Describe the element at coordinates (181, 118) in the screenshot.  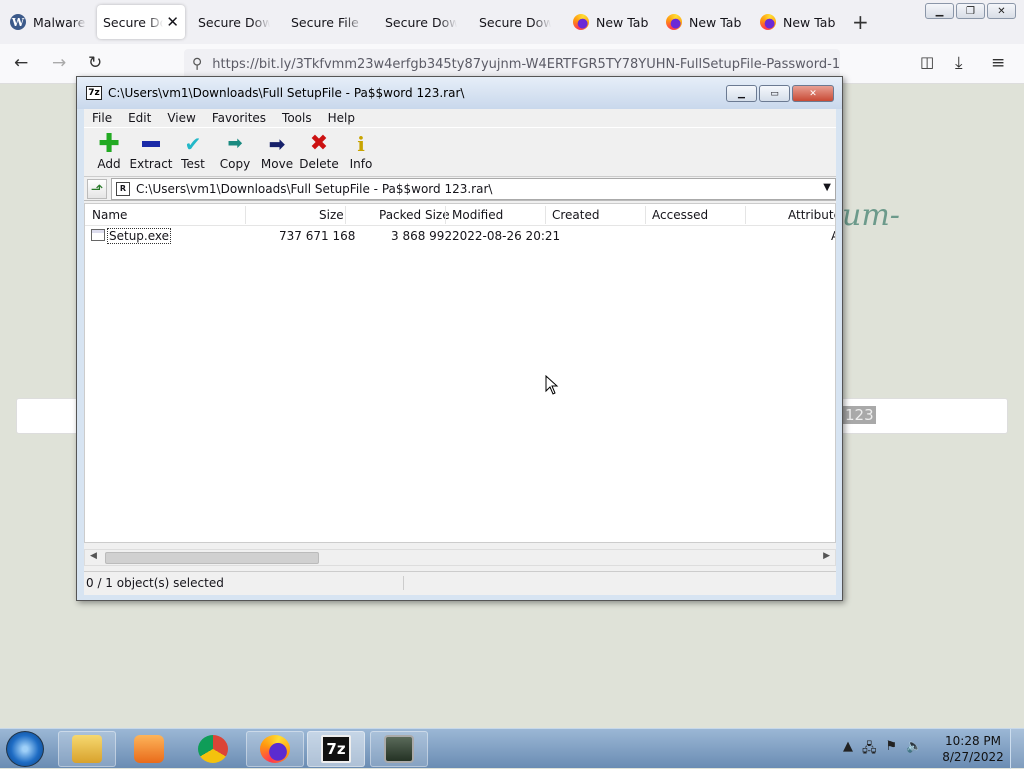
I see `menu-view: View` at that location.